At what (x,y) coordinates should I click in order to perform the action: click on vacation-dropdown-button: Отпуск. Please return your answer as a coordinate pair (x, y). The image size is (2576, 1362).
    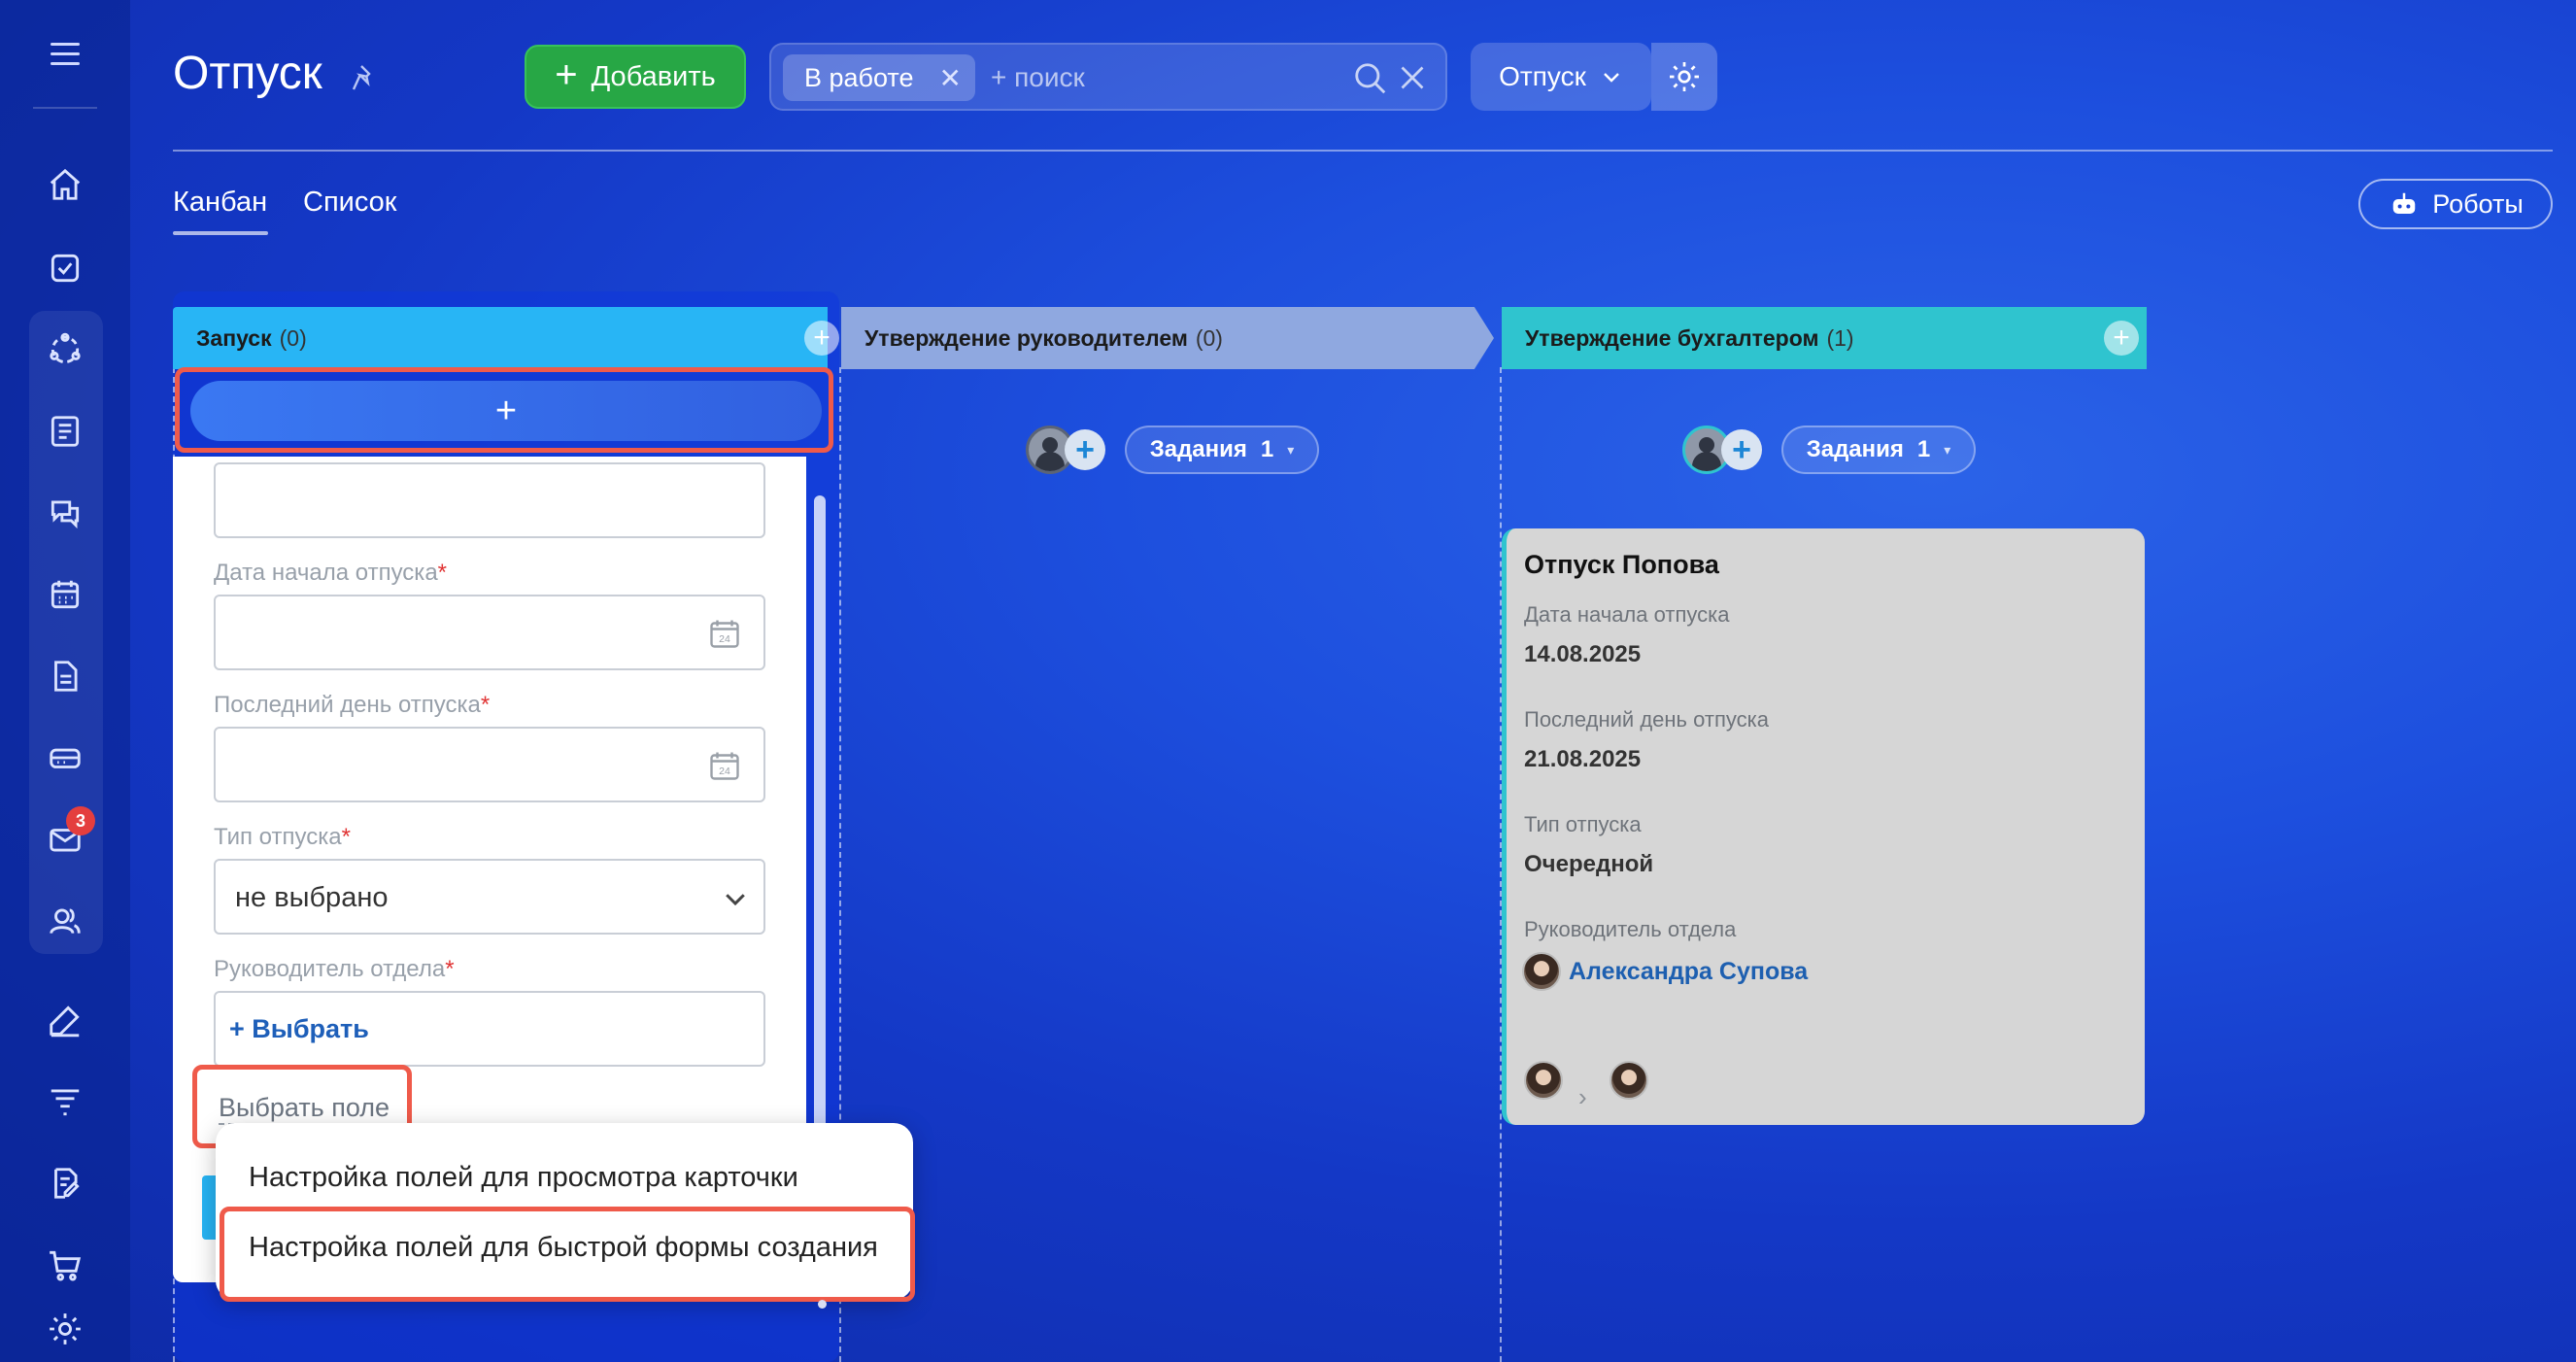
    Looking at the image, I should click on (1561, 77).